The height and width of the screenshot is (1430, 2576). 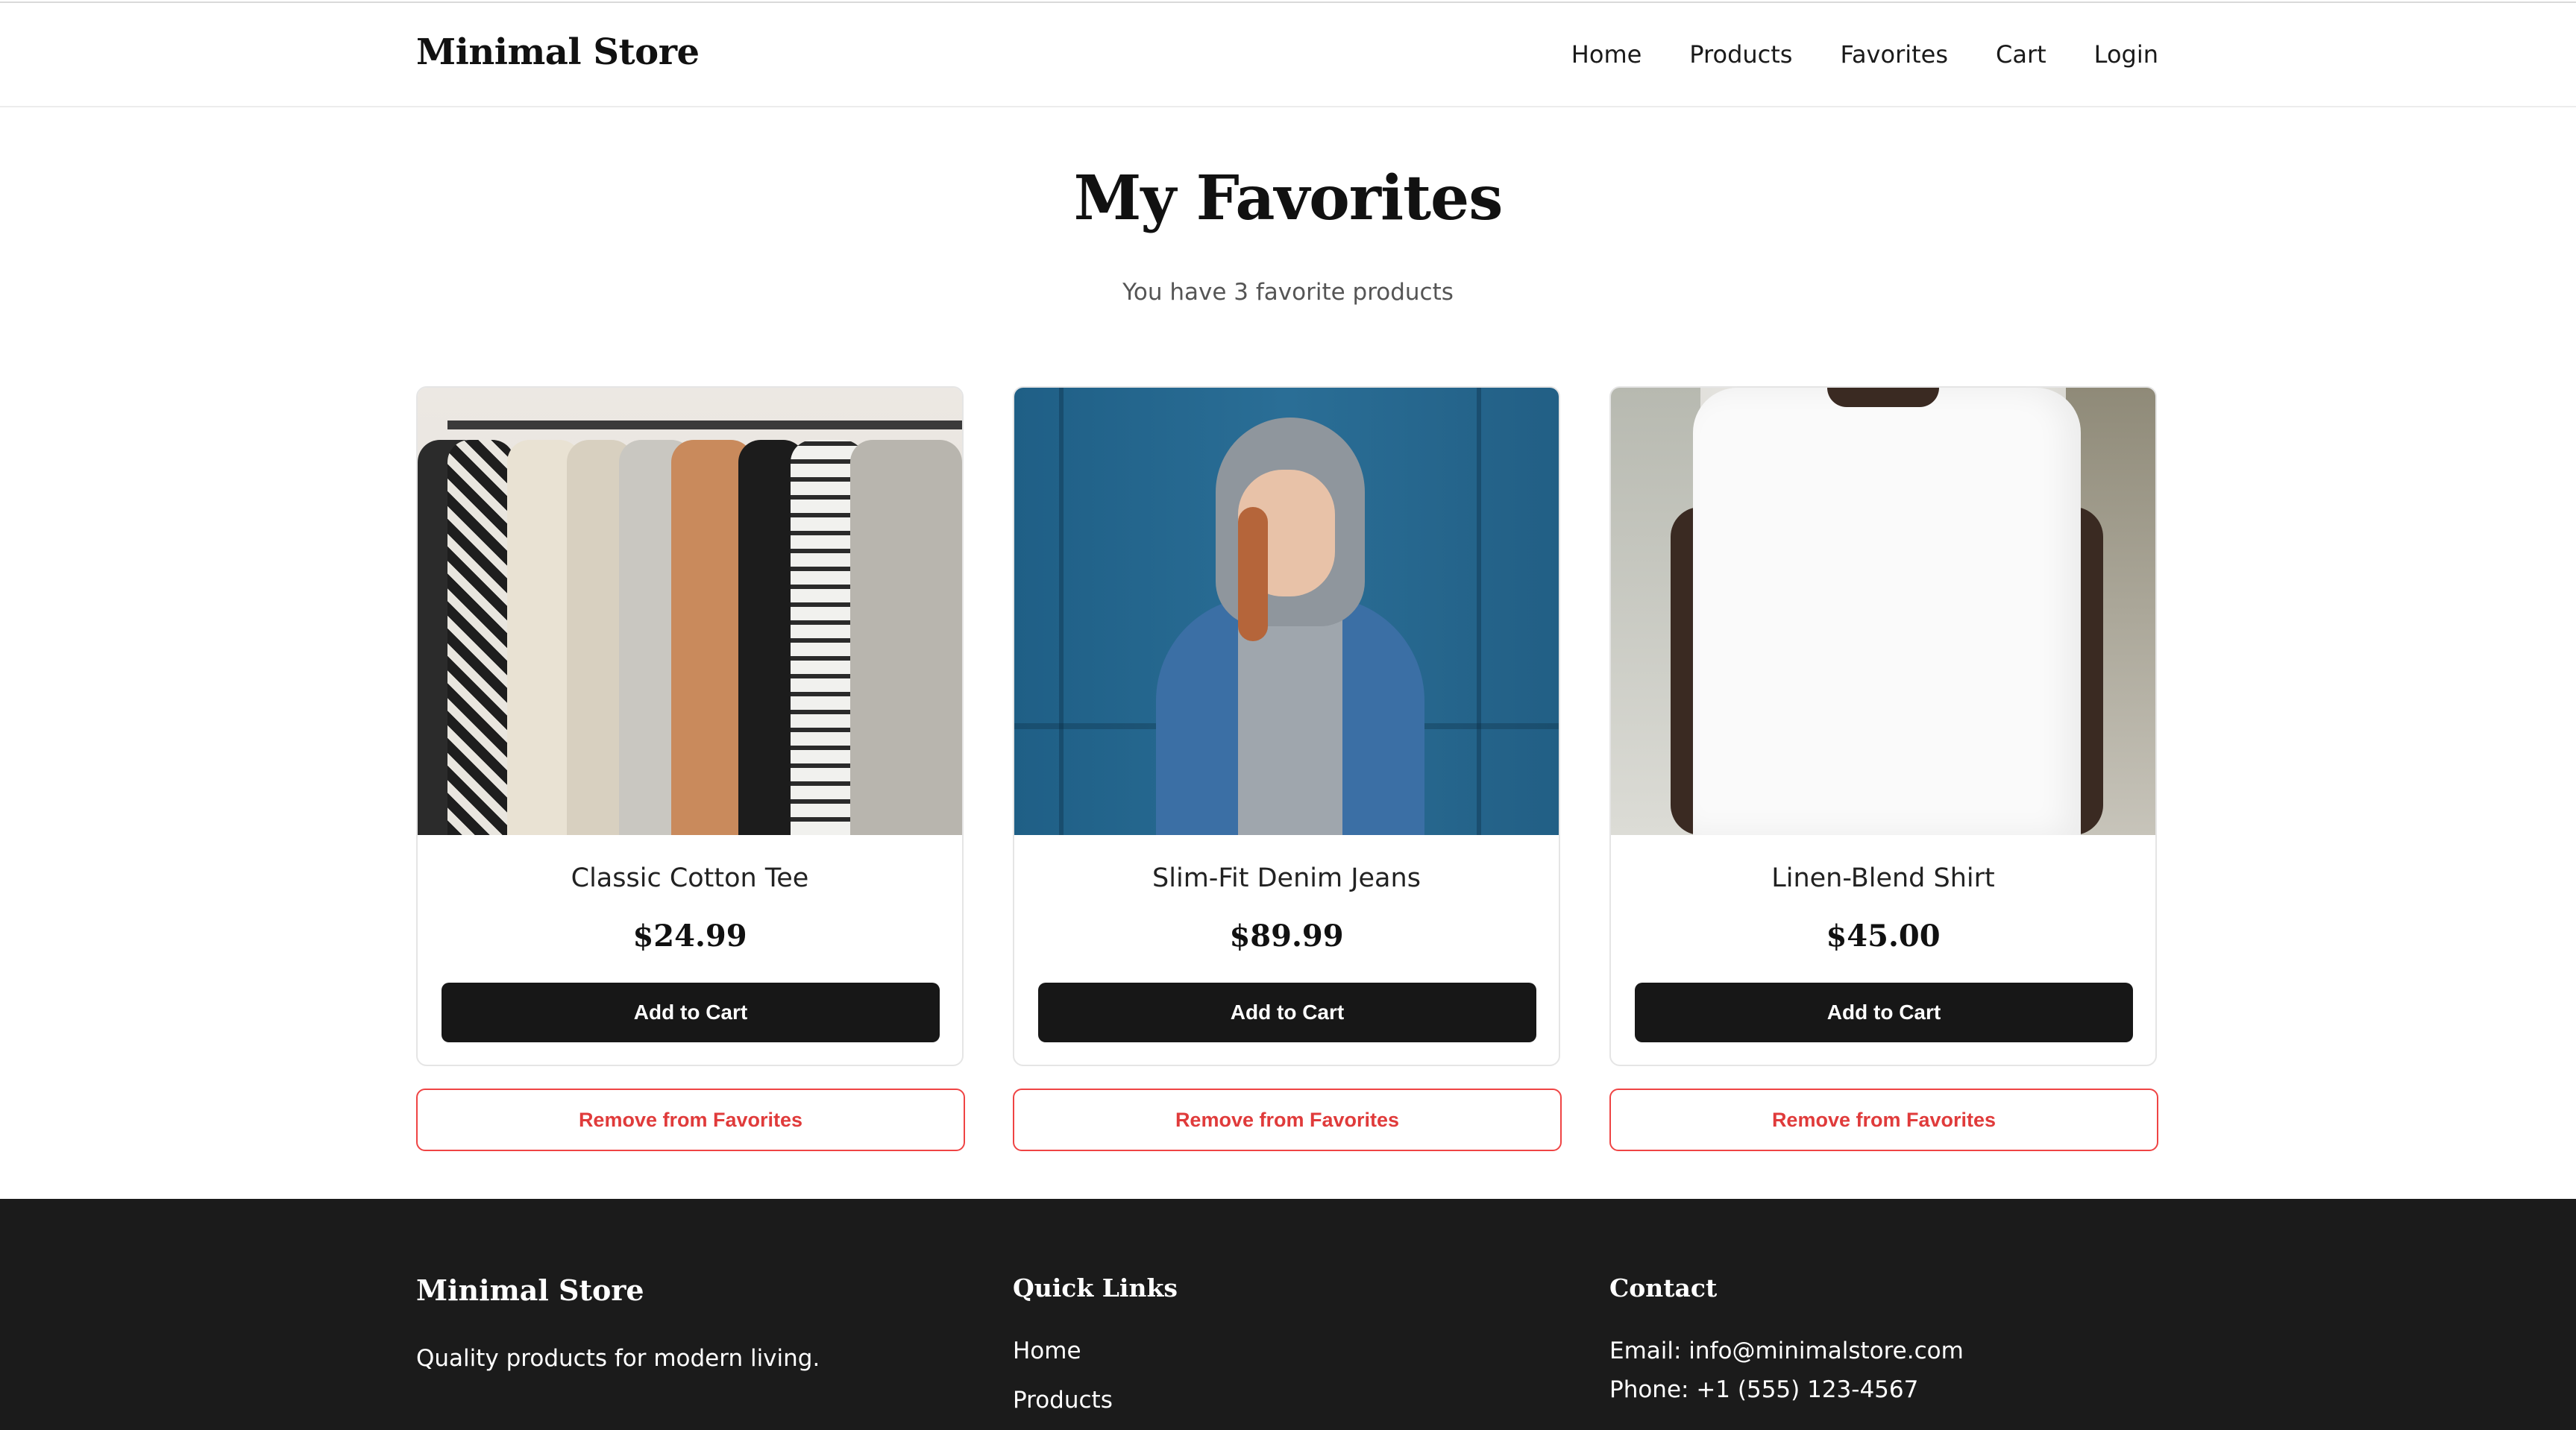 I want to click on product-price: $45.00, so click(x=1884, y=936).